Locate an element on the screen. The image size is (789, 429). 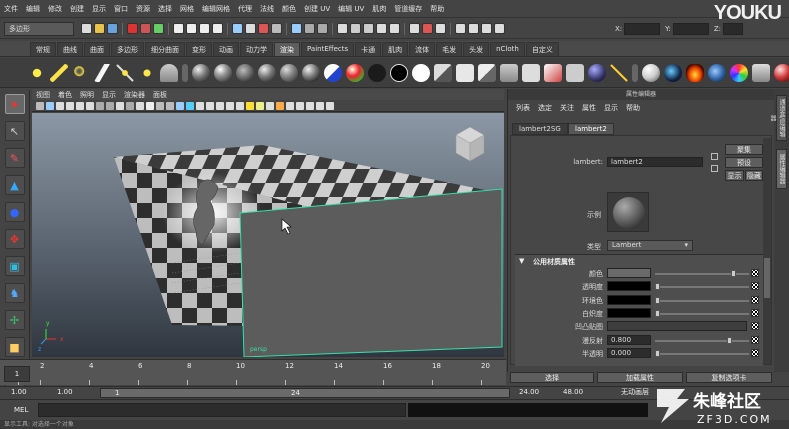
ae-menu-3: 属性 is located at coordinates (589, 108).